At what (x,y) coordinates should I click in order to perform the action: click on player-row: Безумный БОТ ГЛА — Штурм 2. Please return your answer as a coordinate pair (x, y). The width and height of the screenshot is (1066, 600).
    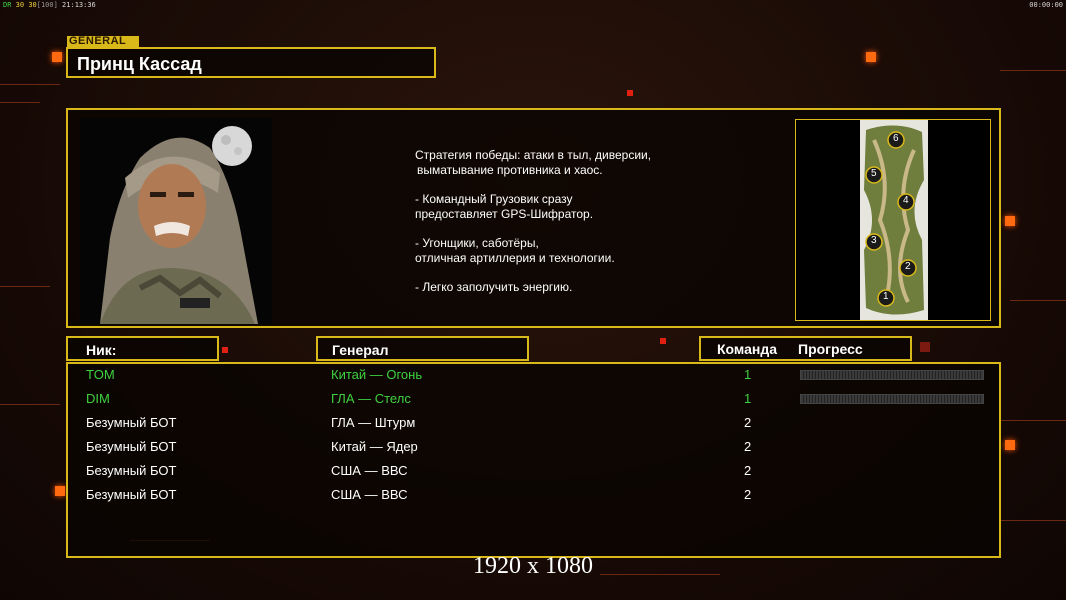
    Looking at the image, I should click on (533, 424).